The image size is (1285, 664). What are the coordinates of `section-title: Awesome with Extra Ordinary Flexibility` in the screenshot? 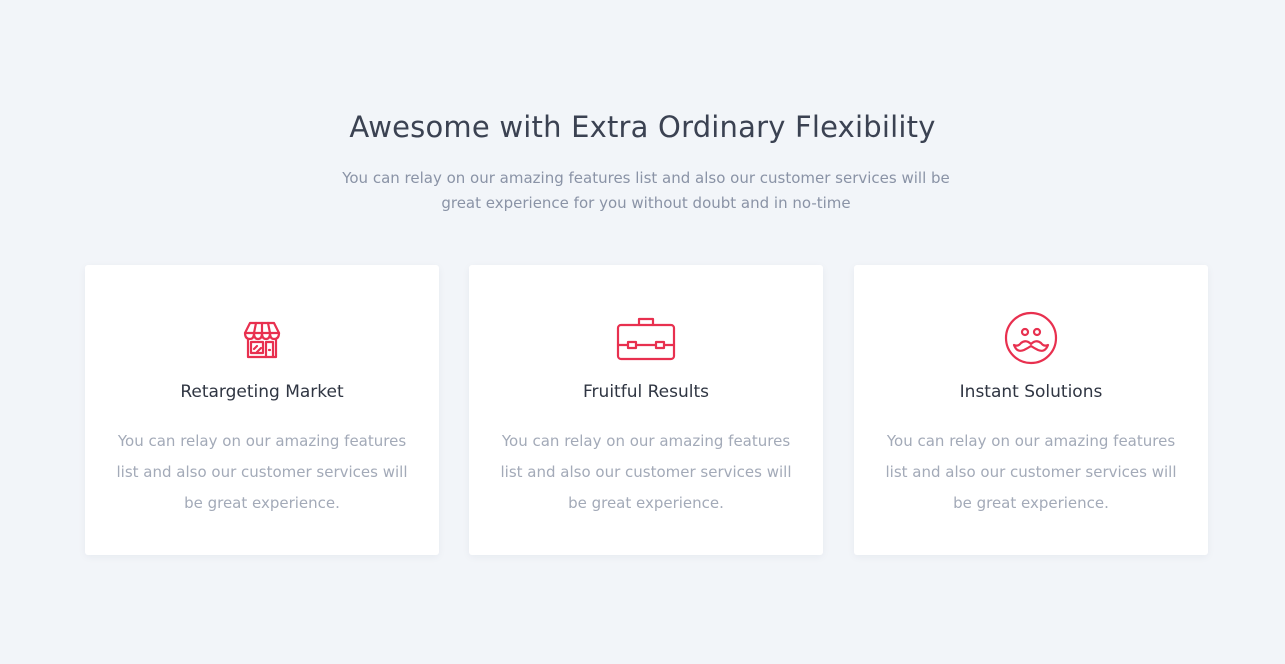 It's located at (642, 127).